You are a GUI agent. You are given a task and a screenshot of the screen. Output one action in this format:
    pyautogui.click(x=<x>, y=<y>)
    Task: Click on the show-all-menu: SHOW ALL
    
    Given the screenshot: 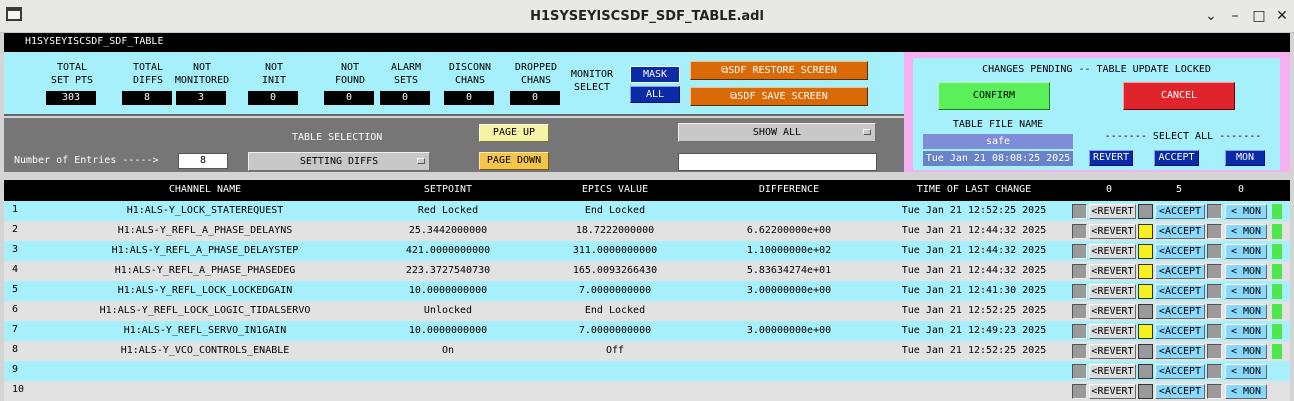 What is the action you would take?
    pyautogui.click(x=777, y=132)
    